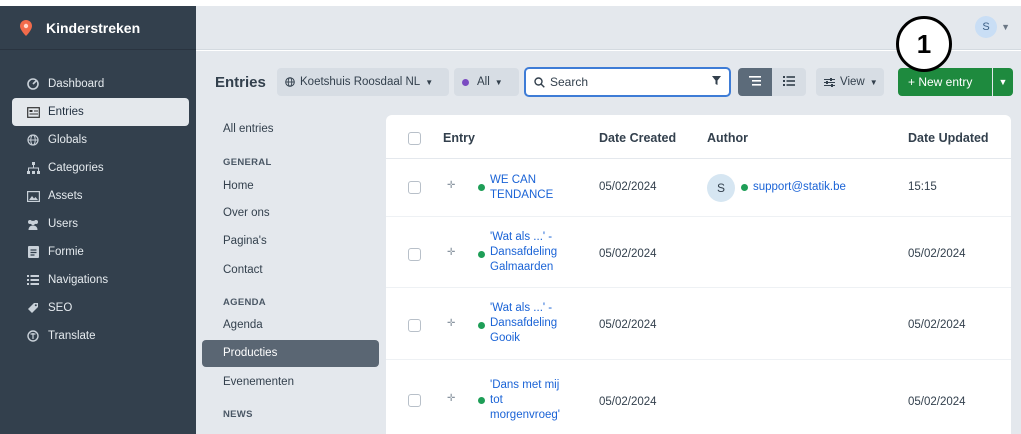  Describe the element at coordinates (829, 82) in the screenshot. I see `sliders-icon` at that location.